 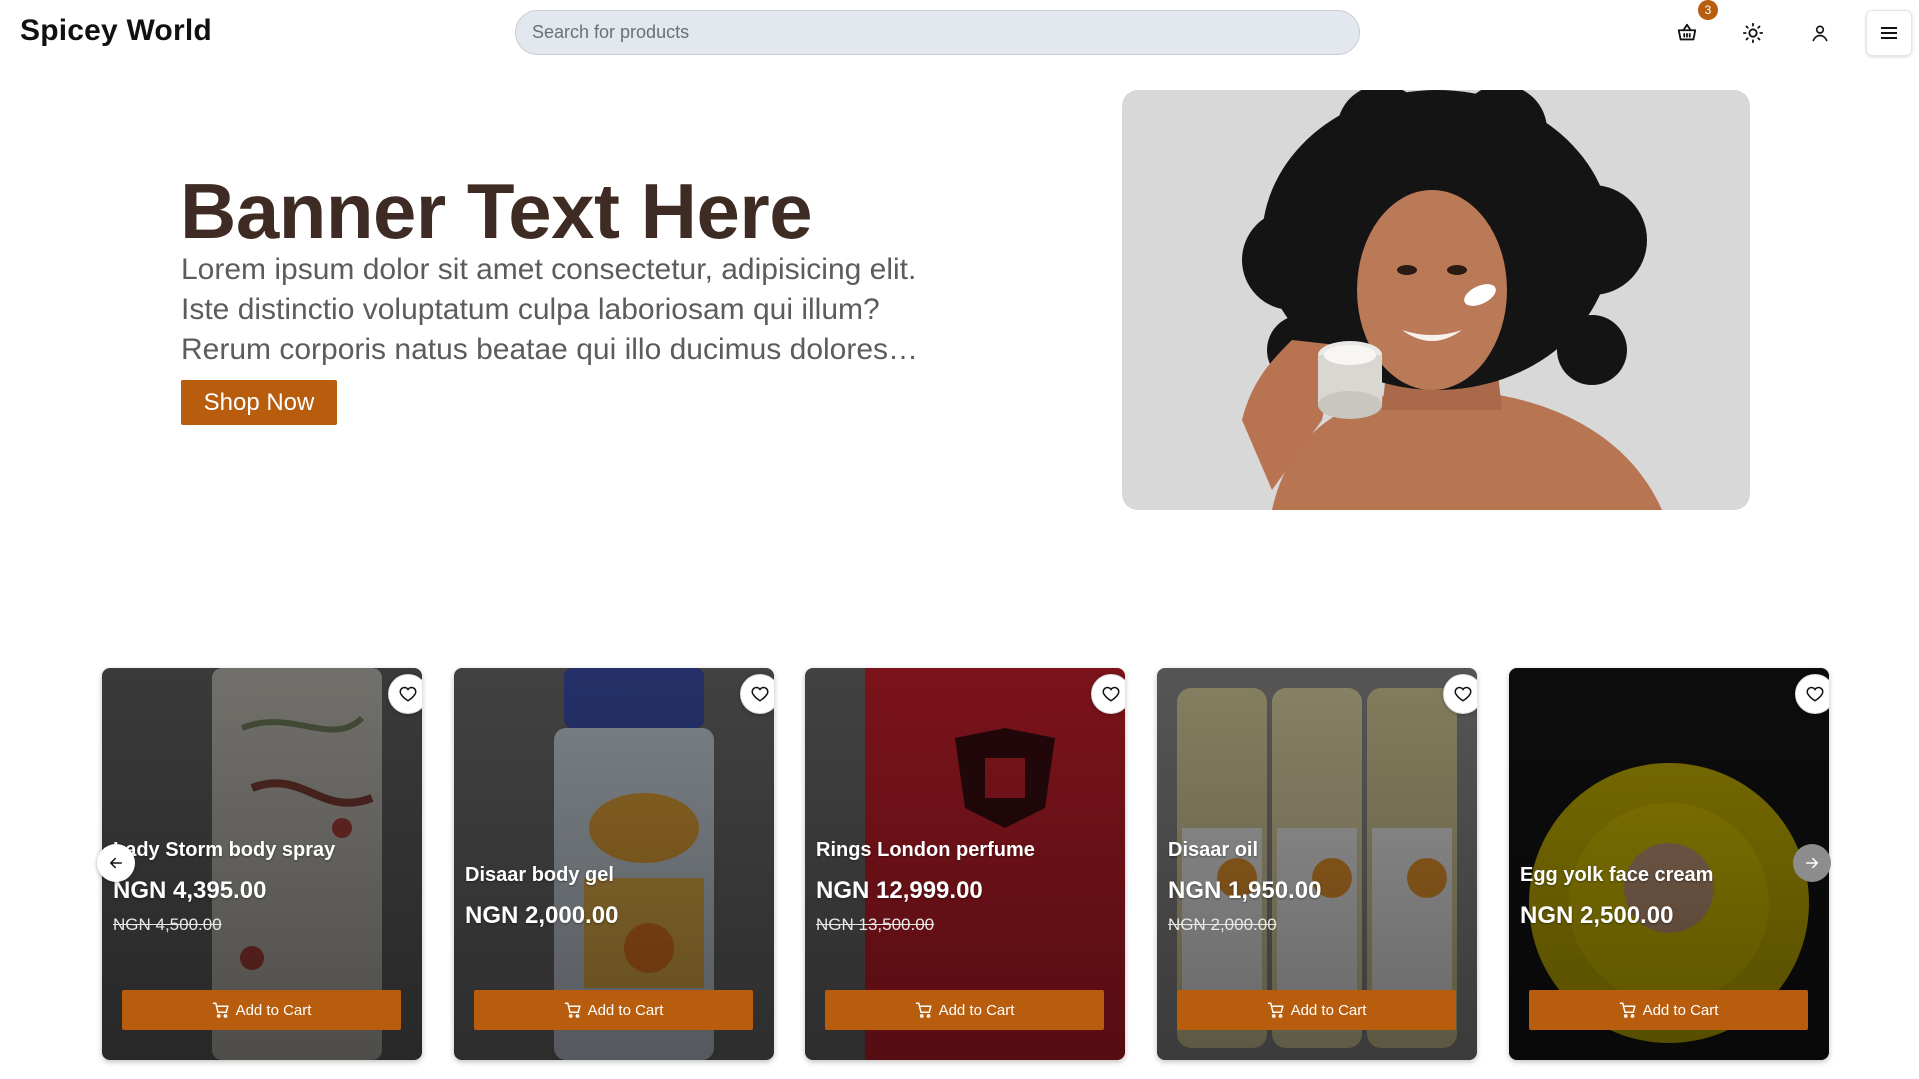 What do you see at coordinates (1820, 33) in the screenshot?
I see `user-icon` at bounding box center [1820, 33].